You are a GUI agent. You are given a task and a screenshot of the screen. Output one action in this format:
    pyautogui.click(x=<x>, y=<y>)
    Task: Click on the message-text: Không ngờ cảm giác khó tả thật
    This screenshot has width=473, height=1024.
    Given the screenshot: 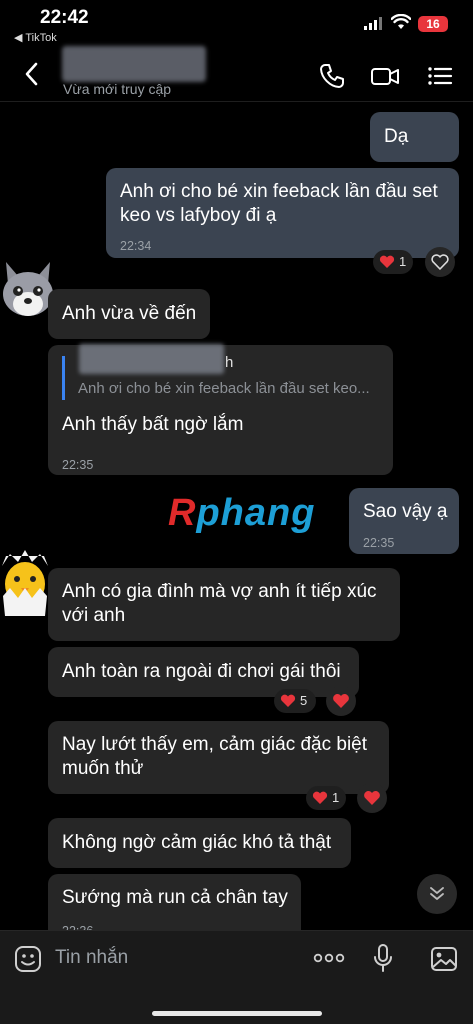 What is the action you would take?
    pyautogui.click(x=197, y=842)
    